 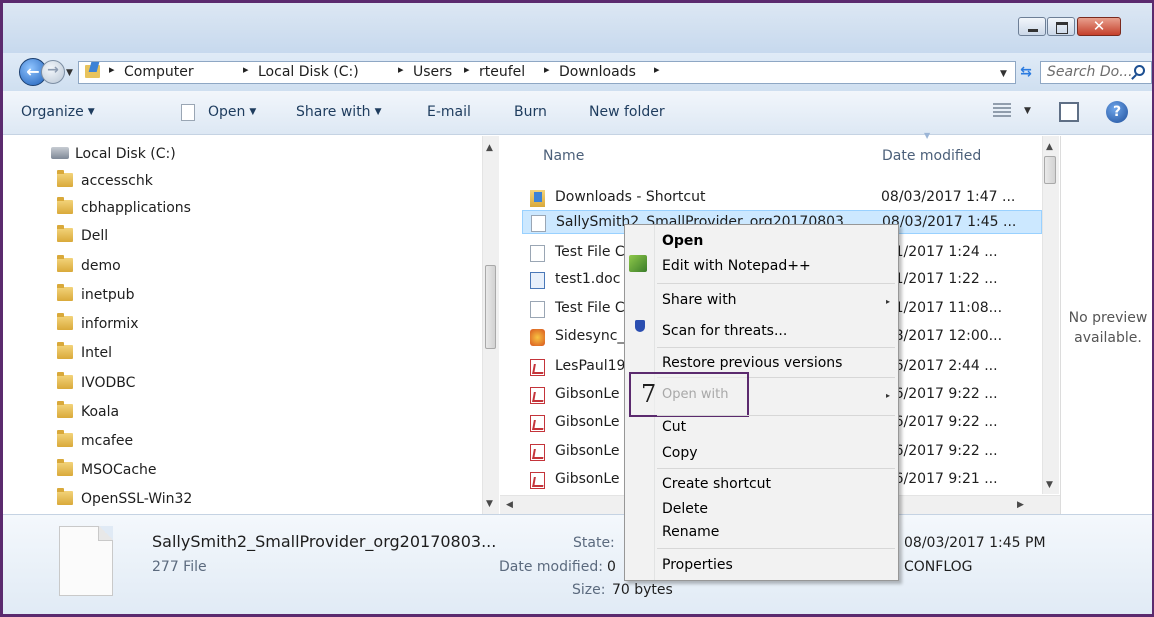 What do you see at coordinates (502, 72) in the screenshot?
I see `breadcrumb-rteufel: rteufel` at bounding box center [502, 72].